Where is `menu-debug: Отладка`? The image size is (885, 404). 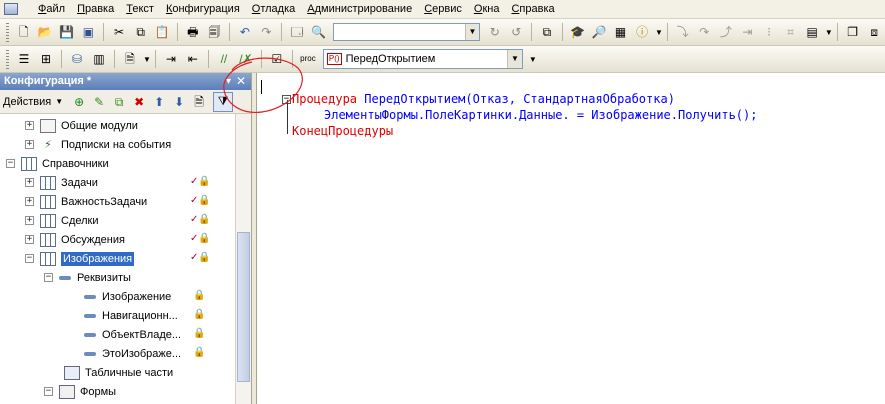 menu-debug: Отладка is located at coordinates (274, 9).